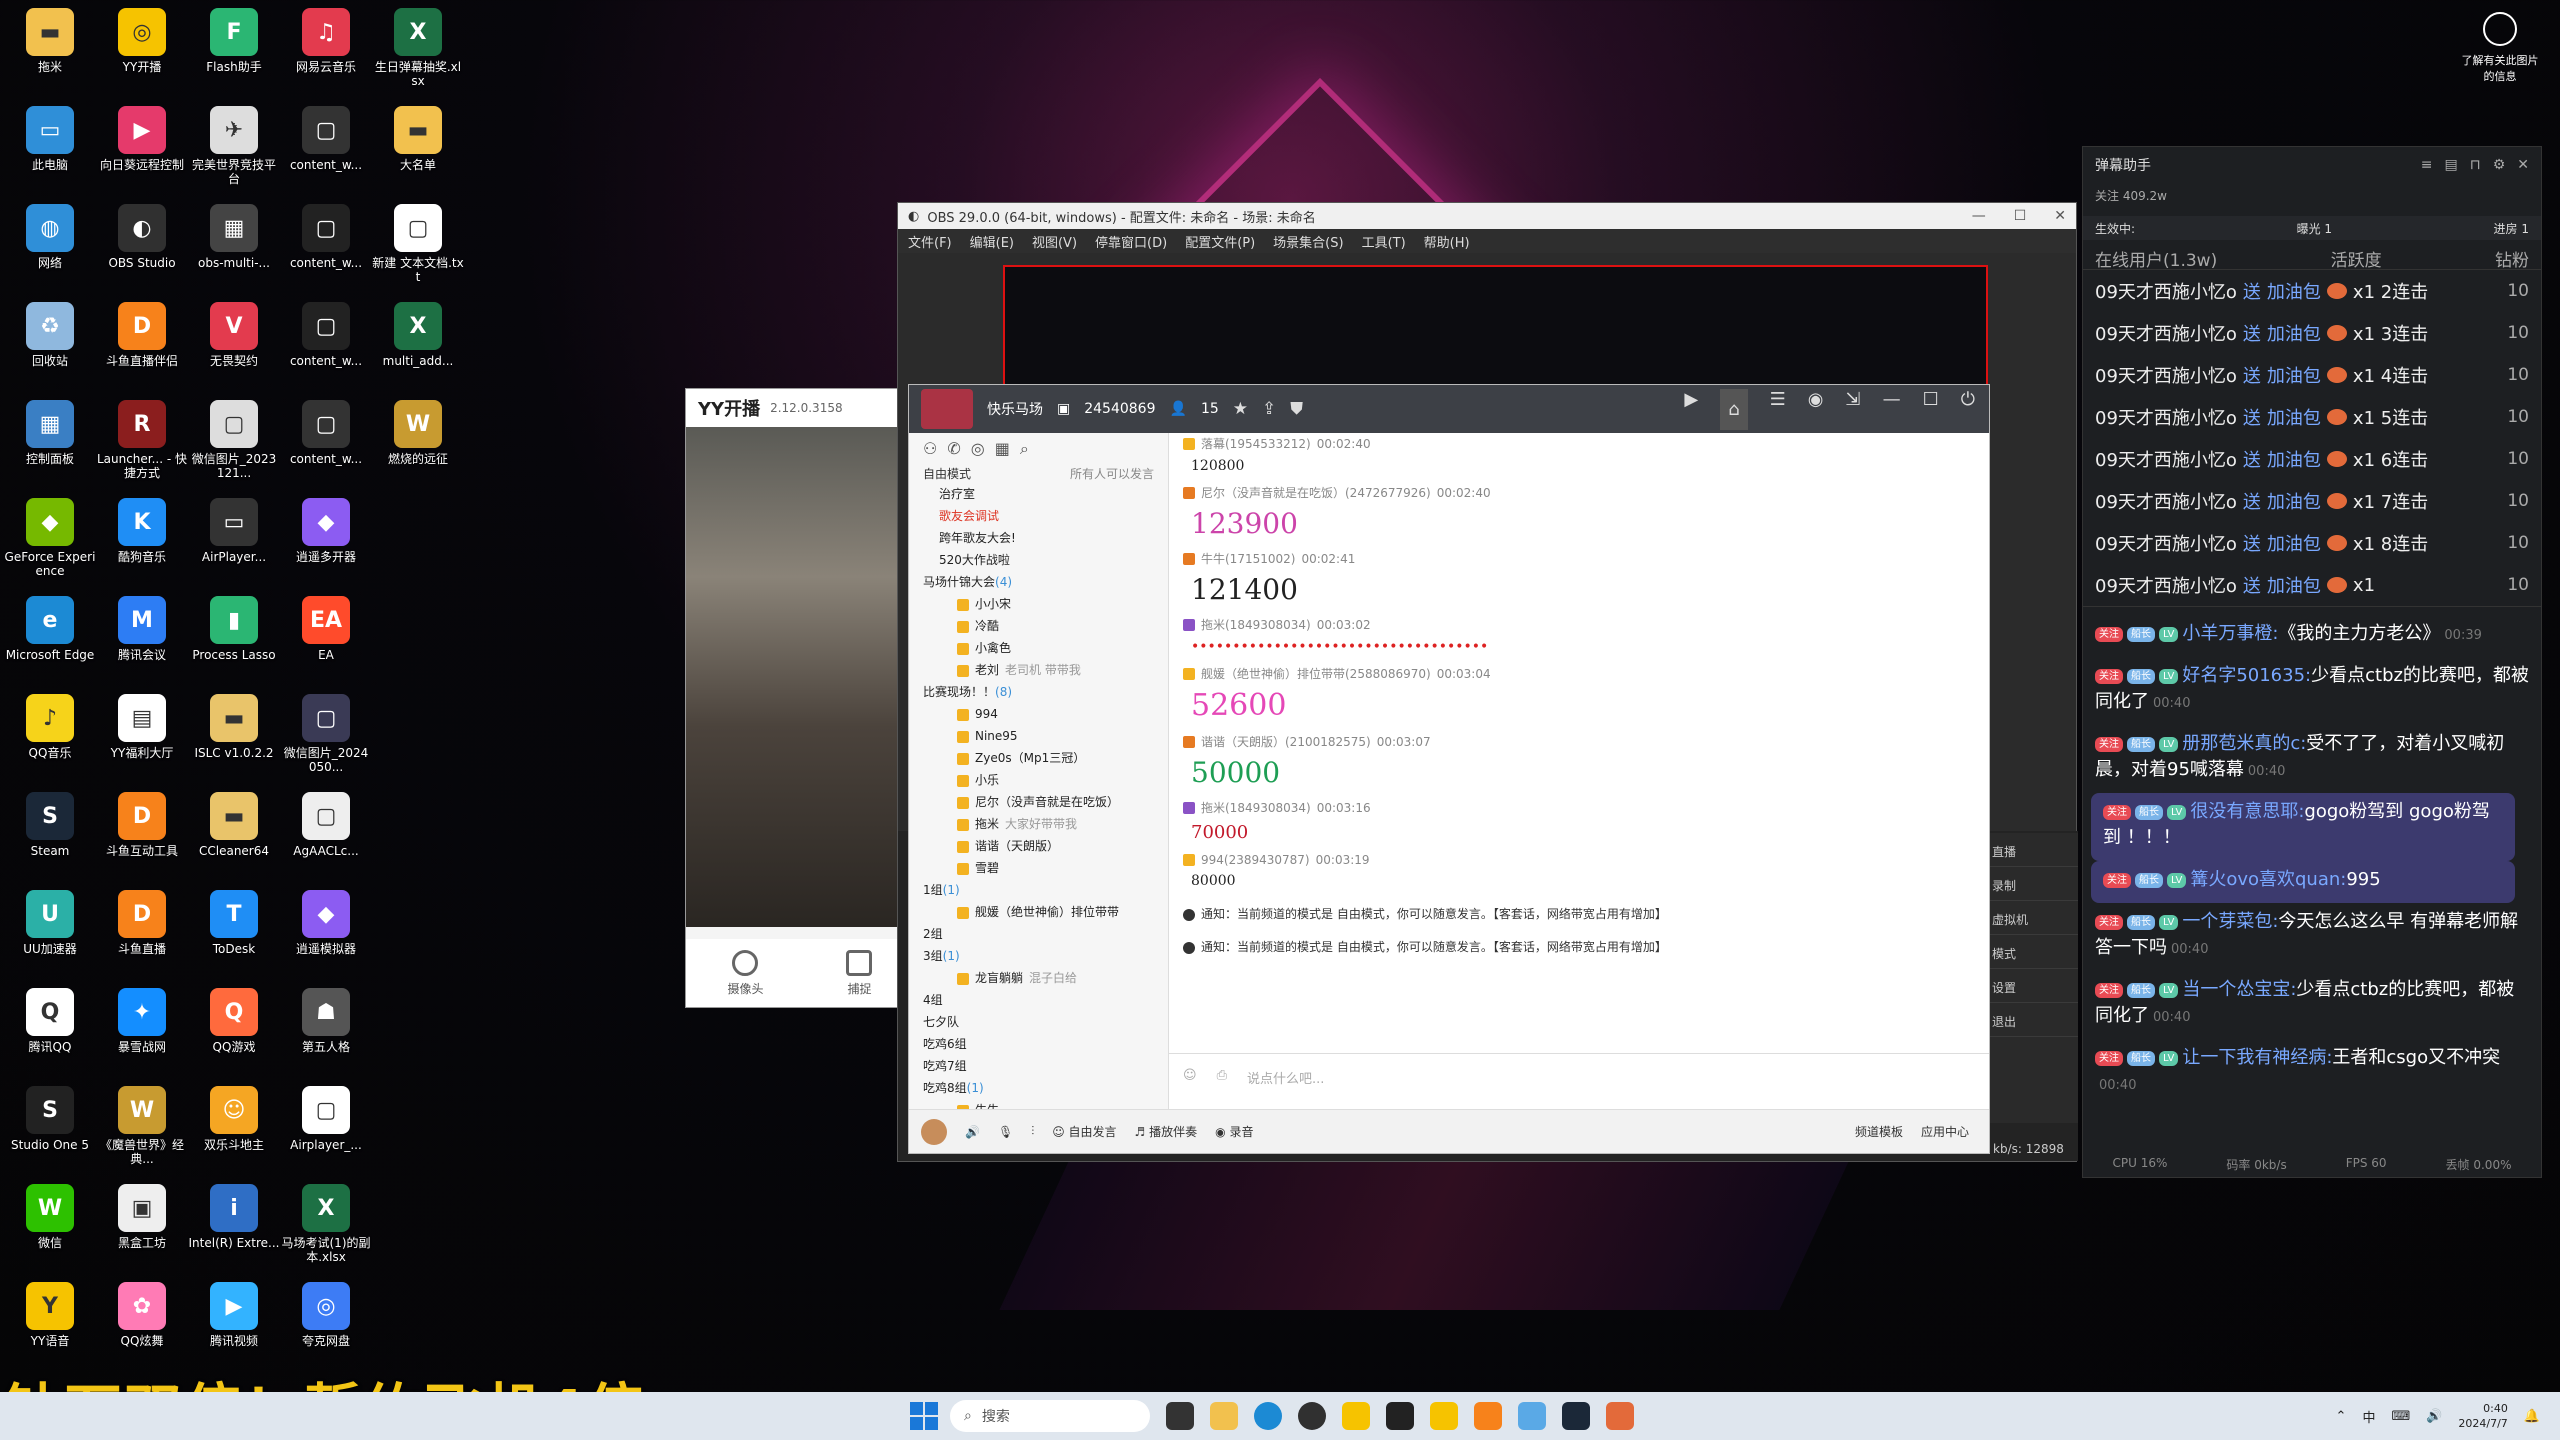 The width and height of the screenshot is (2560, 1440). Describe the element at coordinates (1256, 807) in the screenshot. I see `message-sender: 拖米(1849308034)` at that location.